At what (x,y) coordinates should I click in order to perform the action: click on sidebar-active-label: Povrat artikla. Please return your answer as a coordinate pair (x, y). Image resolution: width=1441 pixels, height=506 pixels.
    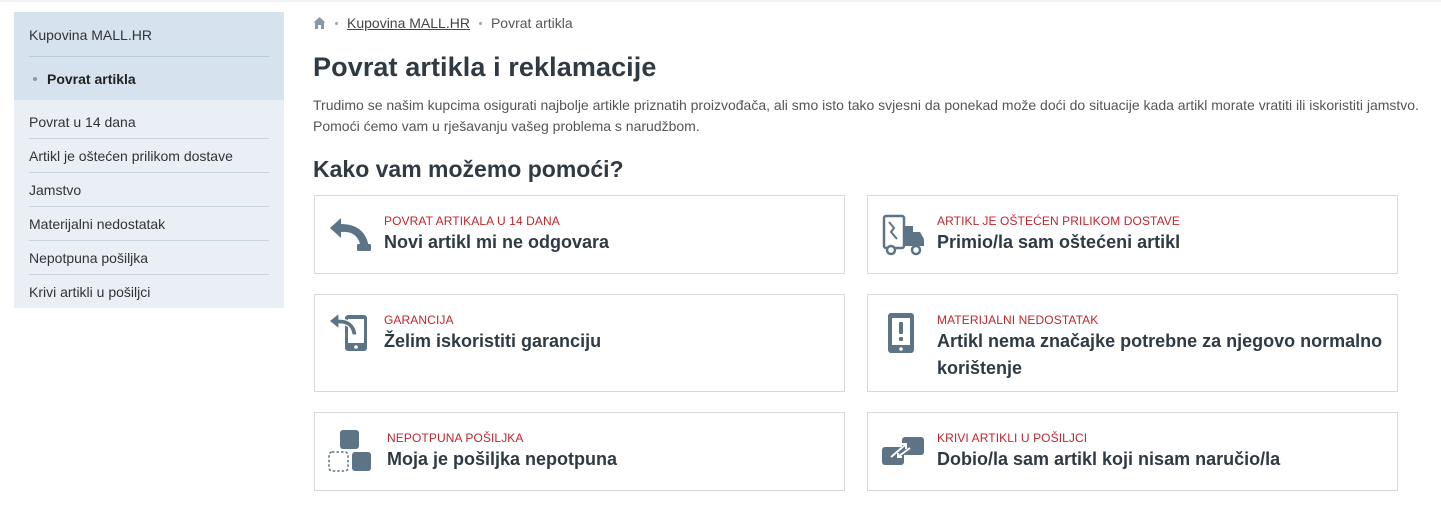
    Looking at the image, I should click on (91, 79).